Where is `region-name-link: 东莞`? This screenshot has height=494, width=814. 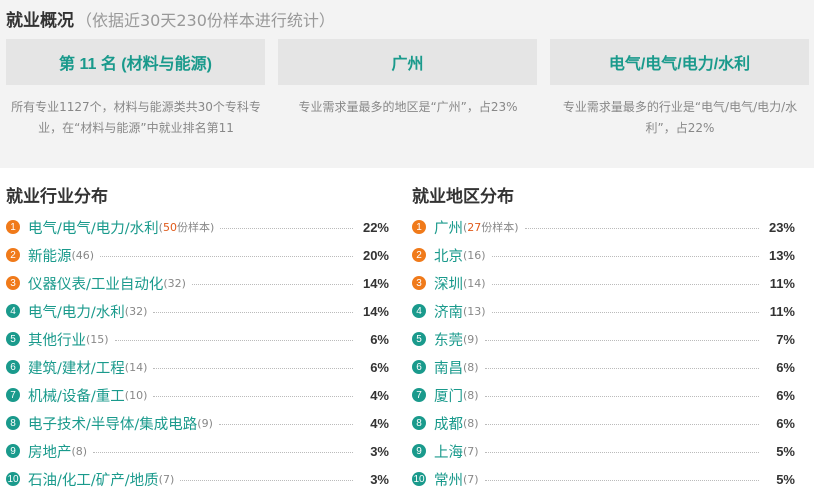
region-name-link: 东莞 is located at coordinates (448, 339).